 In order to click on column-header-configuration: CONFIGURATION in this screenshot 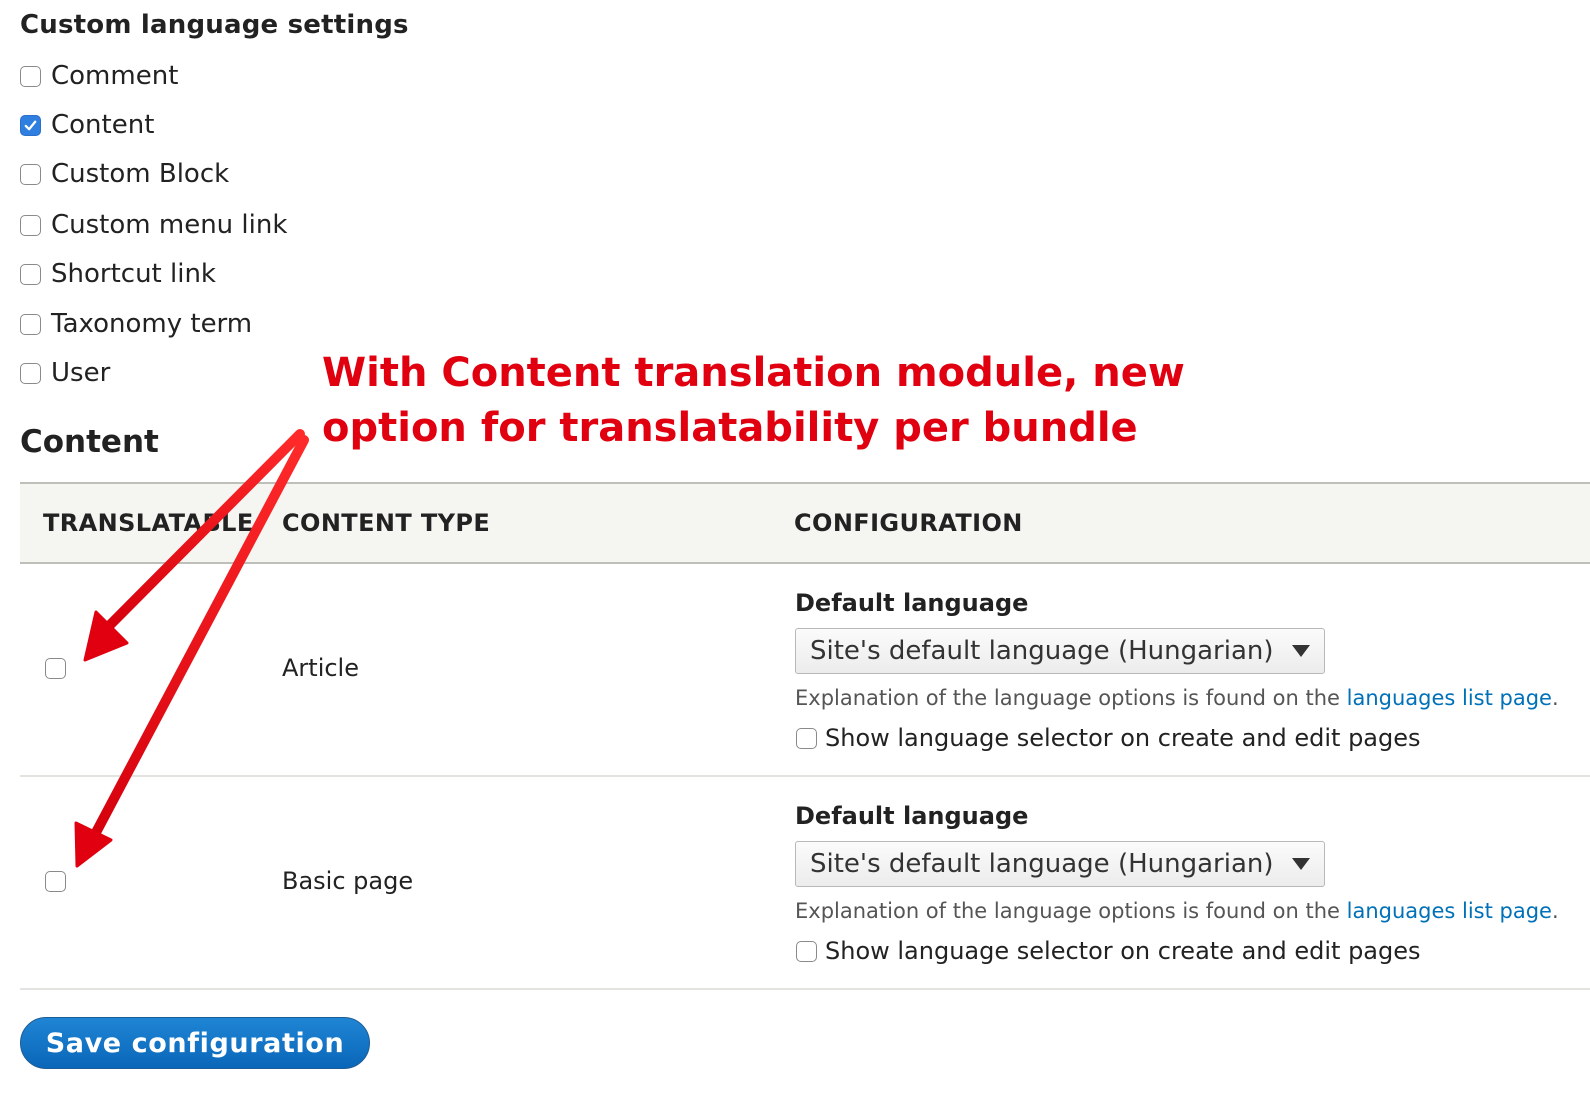, I will do `click(908, 523)`.